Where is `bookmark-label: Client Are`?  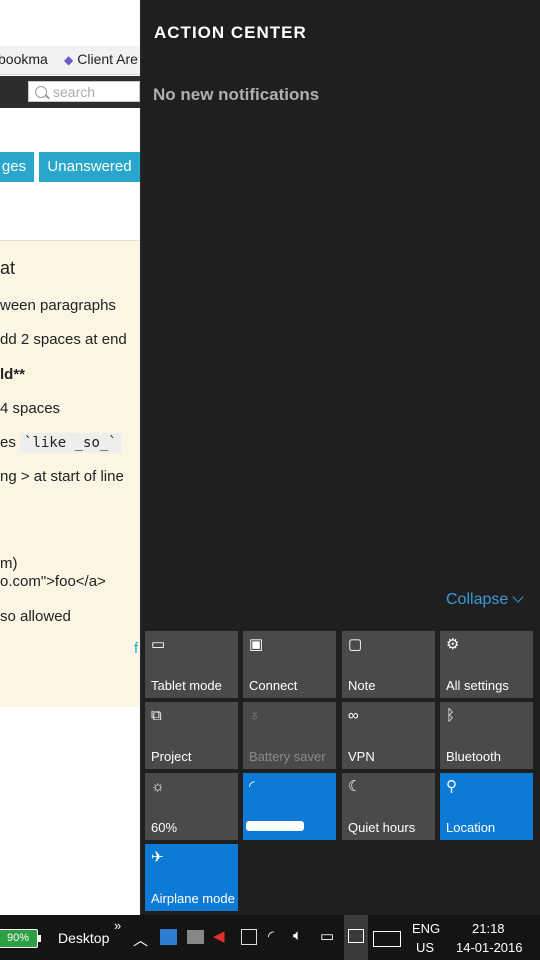
bookmark-label: Client Are is located at coordinates (107, 59).